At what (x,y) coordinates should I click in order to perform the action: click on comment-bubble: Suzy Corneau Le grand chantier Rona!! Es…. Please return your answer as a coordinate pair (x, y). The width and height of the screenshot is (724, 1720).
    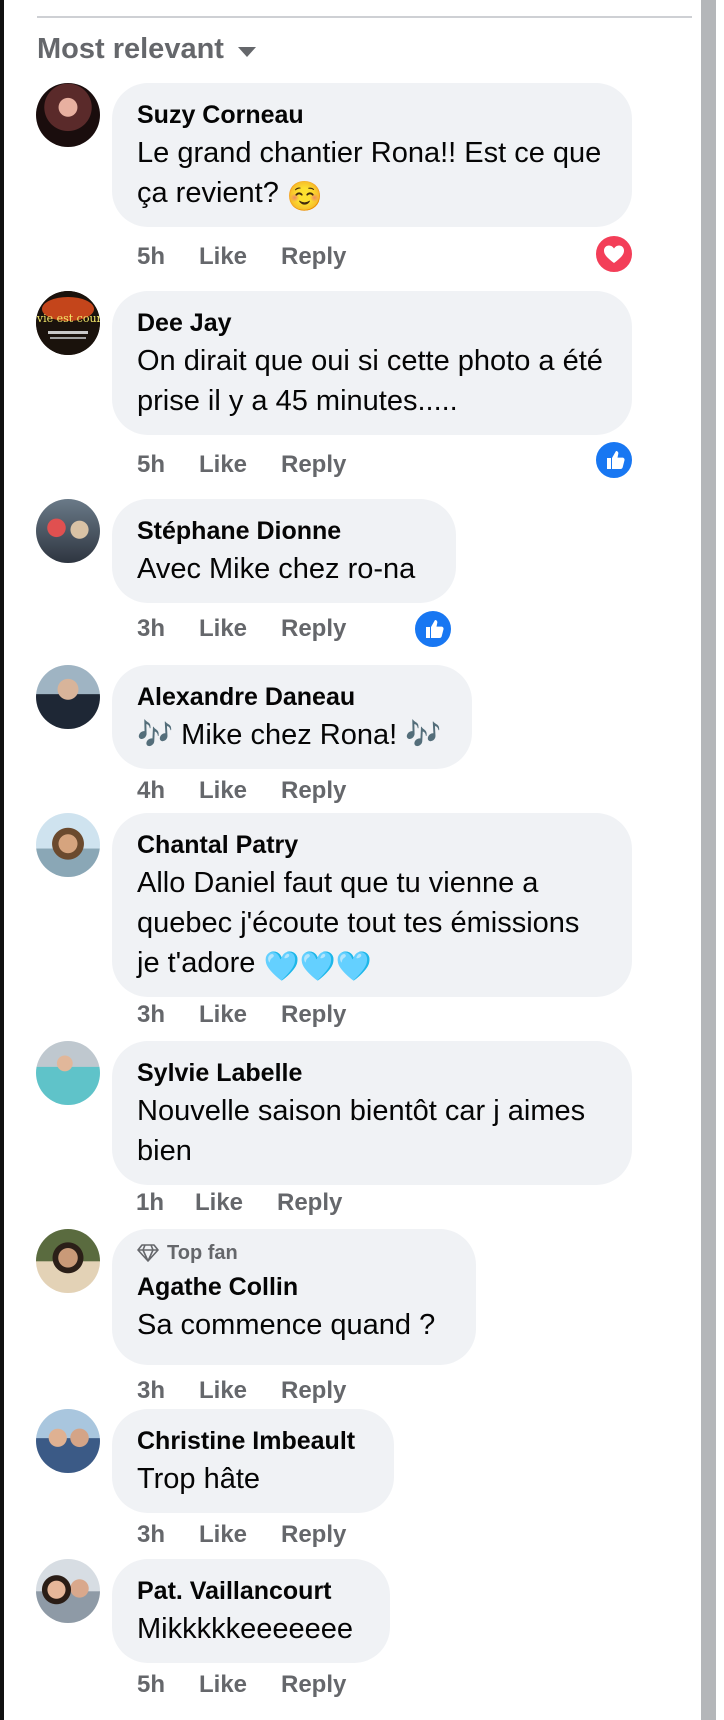
    Looking at the image, I should click on (372, 155).